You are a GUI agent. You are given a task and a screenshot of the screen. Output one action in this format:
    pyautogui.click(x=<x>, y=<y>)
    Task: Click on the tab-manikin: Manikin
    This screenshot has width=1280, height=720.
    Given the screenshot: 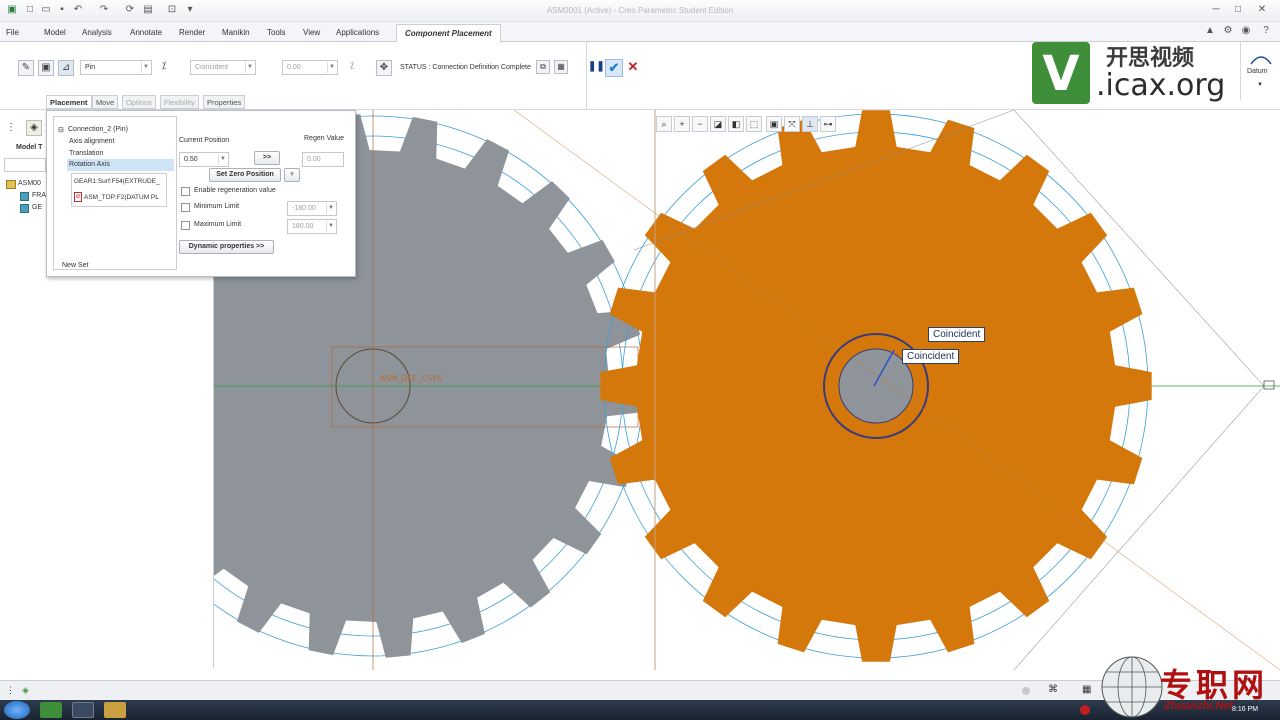 What is the action you would take?
    pyautogui.click(x=236, y=32)
    